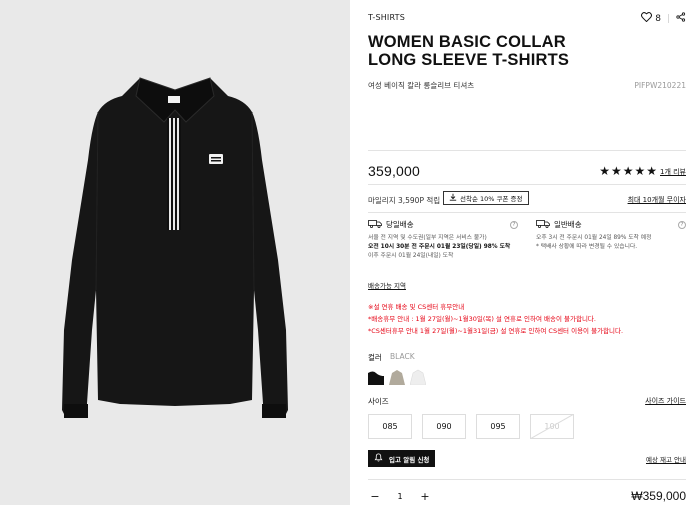 The image size is (700, 505). I want to click on category-label: T-SHIRTS, so click(386, 17).